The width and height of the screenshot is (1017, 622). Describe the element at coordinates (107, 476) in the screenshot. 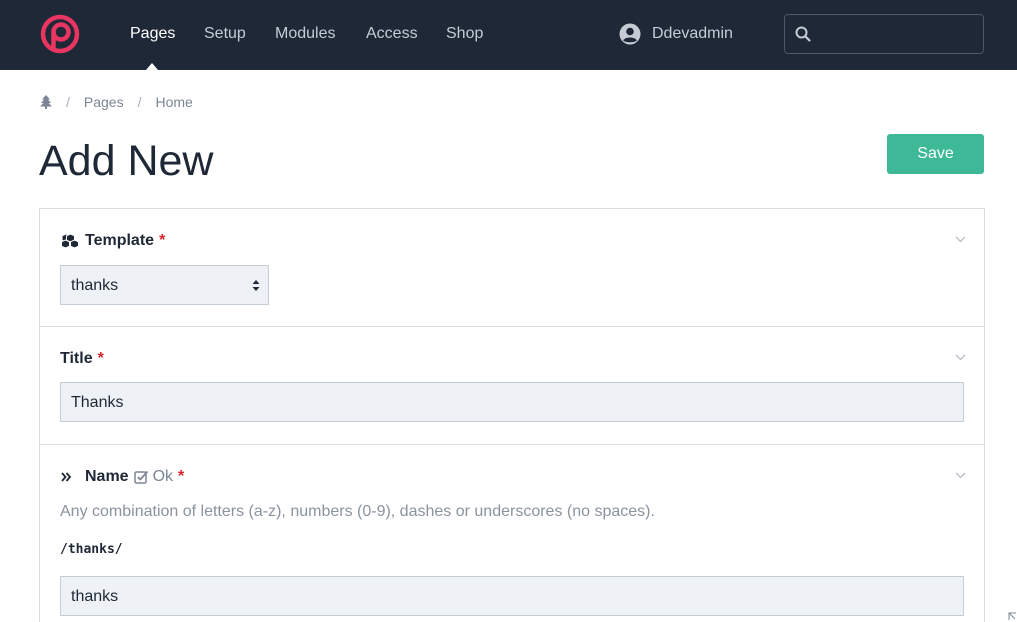

I see `name-label-text: Name` at that location.